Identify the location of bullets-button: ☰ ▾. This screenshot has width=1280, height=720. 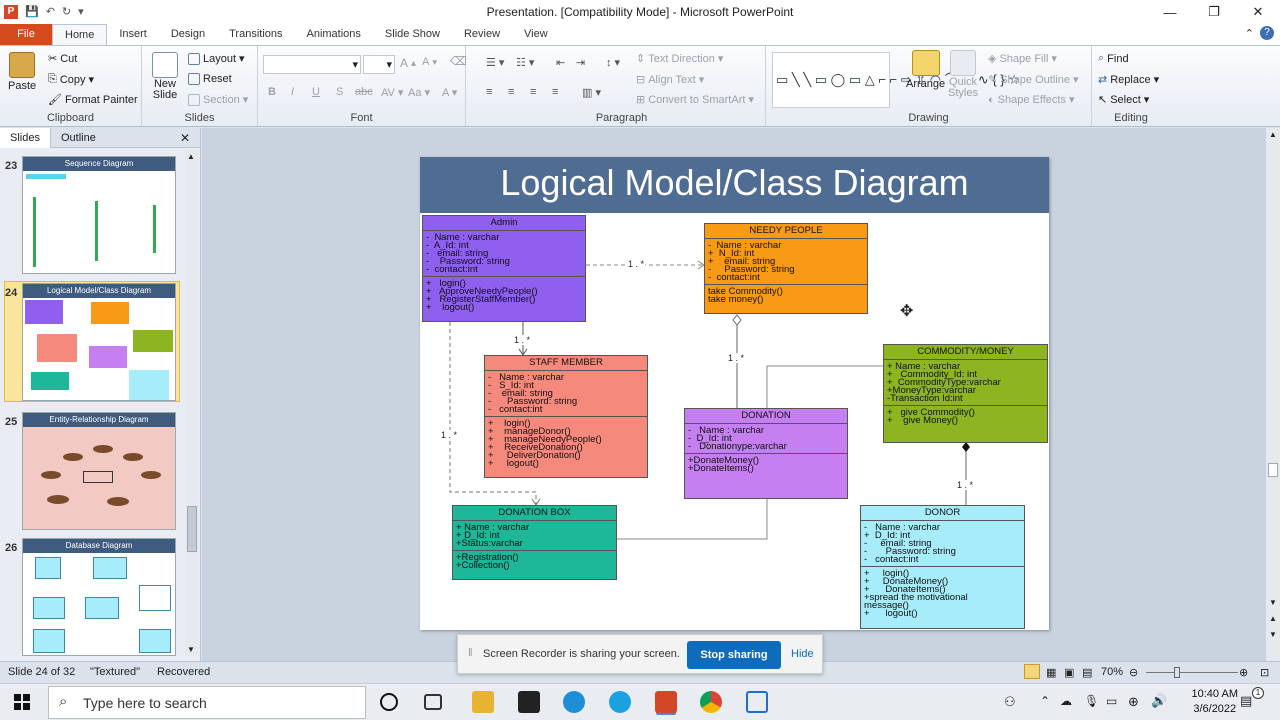
(495, 62).